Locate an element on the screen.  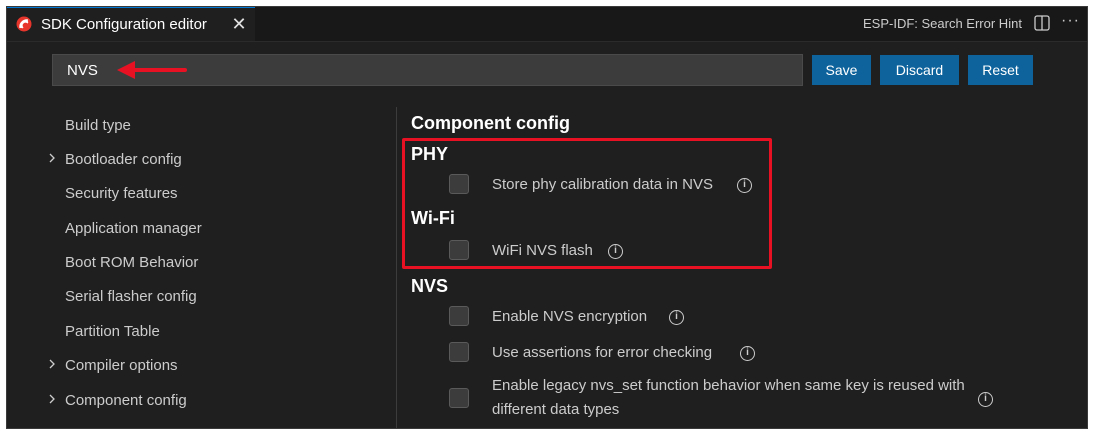
sidebar-item-label: Serial flasher config is located at coordinates (131, 296).